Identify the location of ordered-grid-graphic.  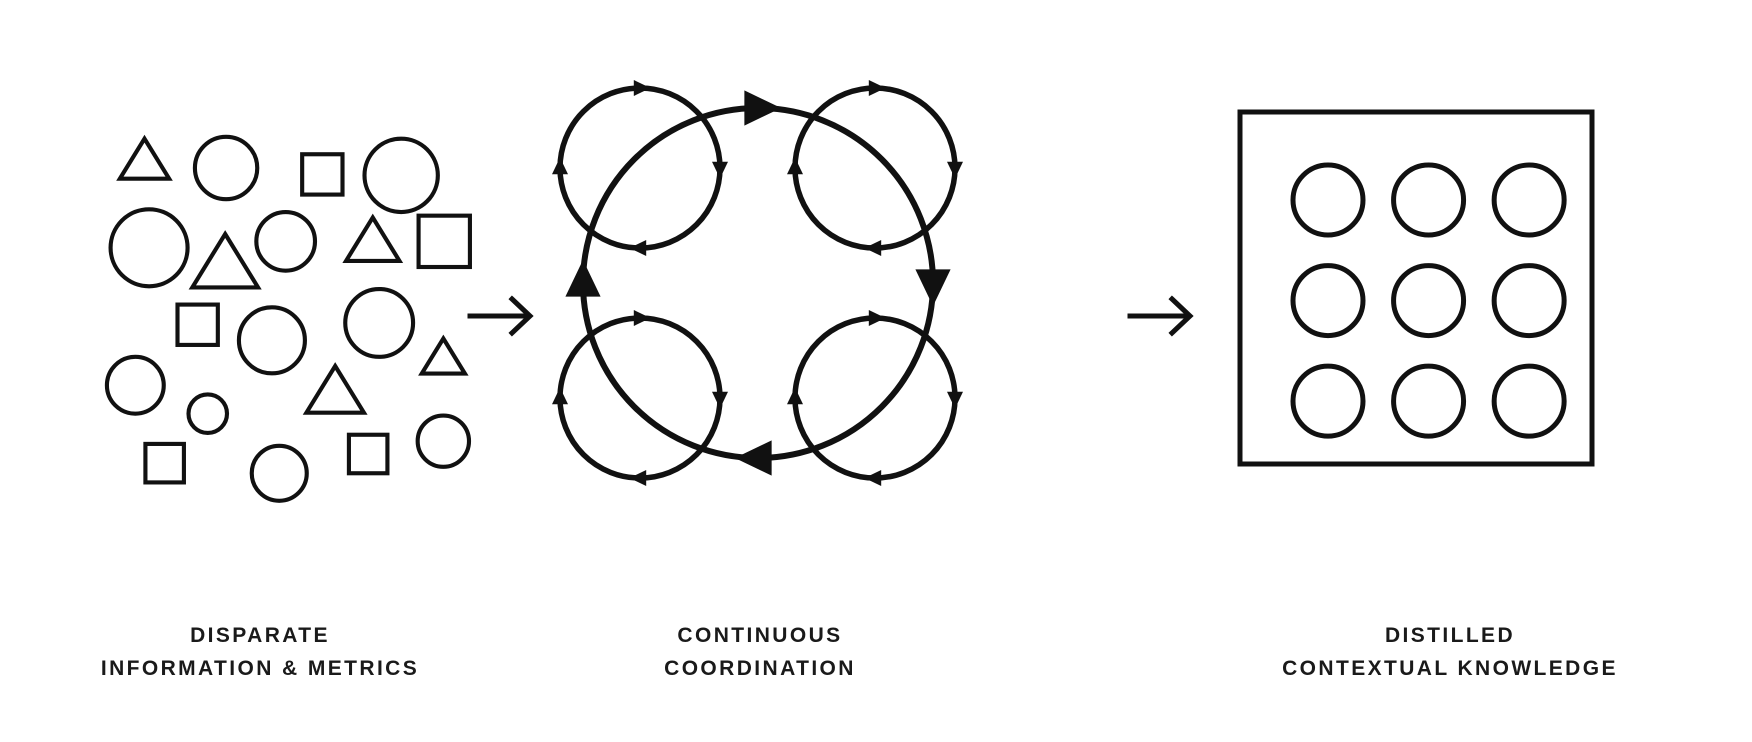
(1416, 288).